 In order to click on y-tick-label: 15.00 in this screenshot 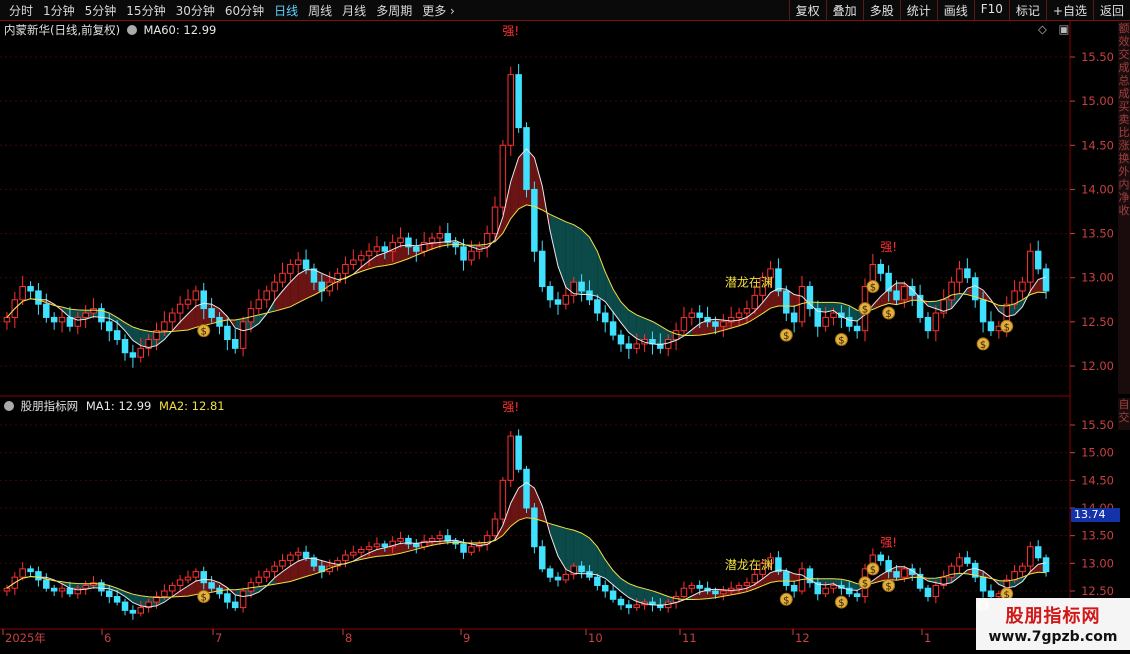, I will do `click(1097, 453)`.